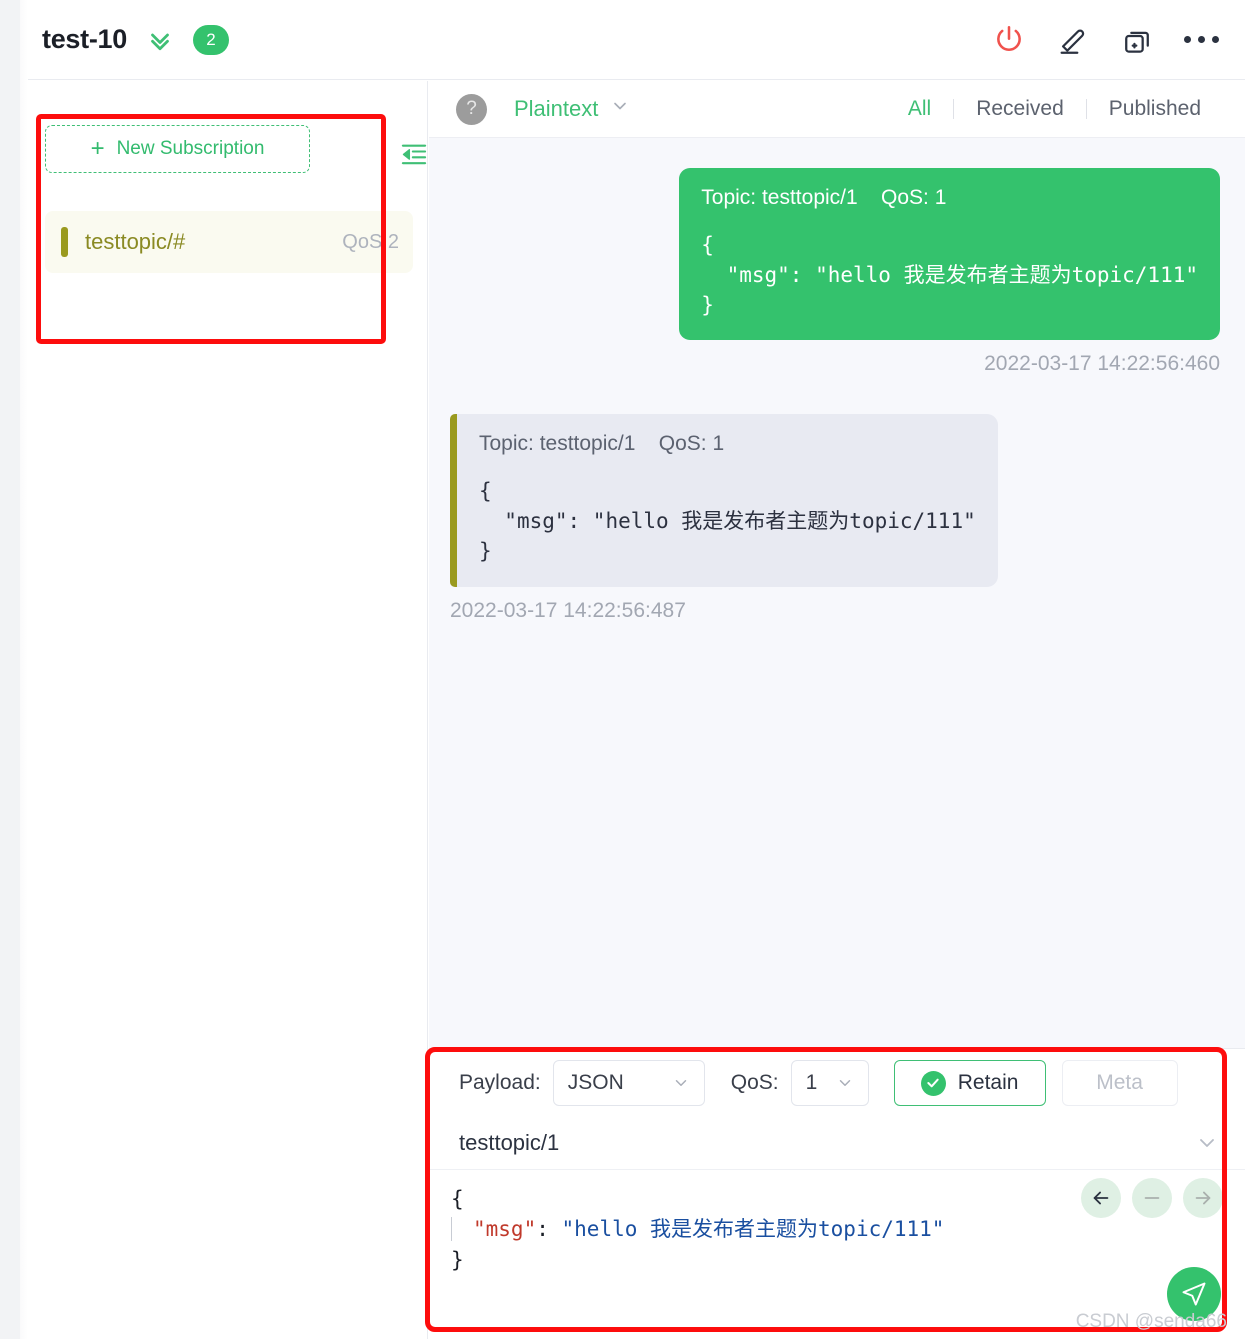 The height and width of the screenshot is (1339, 1245). What do you see at coordinates (1203, 1198) in the screenshot?
I see `arrow-right-icon` at bounding box center [1203, 1198].